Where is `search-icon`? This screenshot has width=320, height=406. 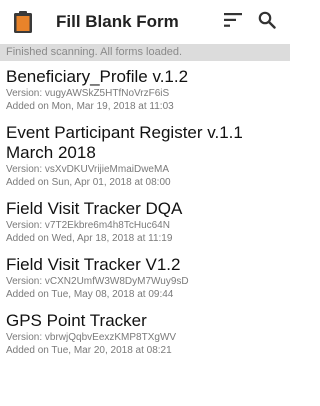 search-icon is located at coordinates (267, 22).